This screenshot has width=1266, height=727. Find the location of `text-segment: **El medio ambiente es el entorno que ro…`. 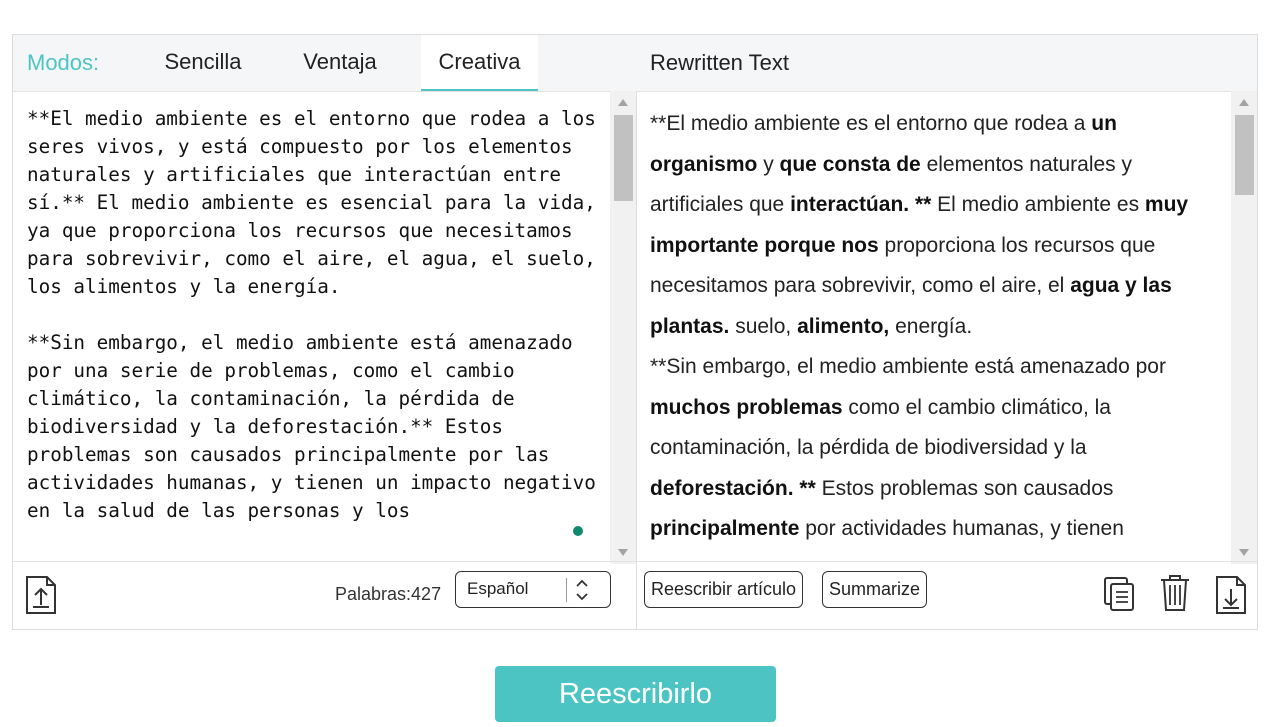

text-segment: **El medio ambiente es el entorno que ro… is located at coordinates (871, 123).